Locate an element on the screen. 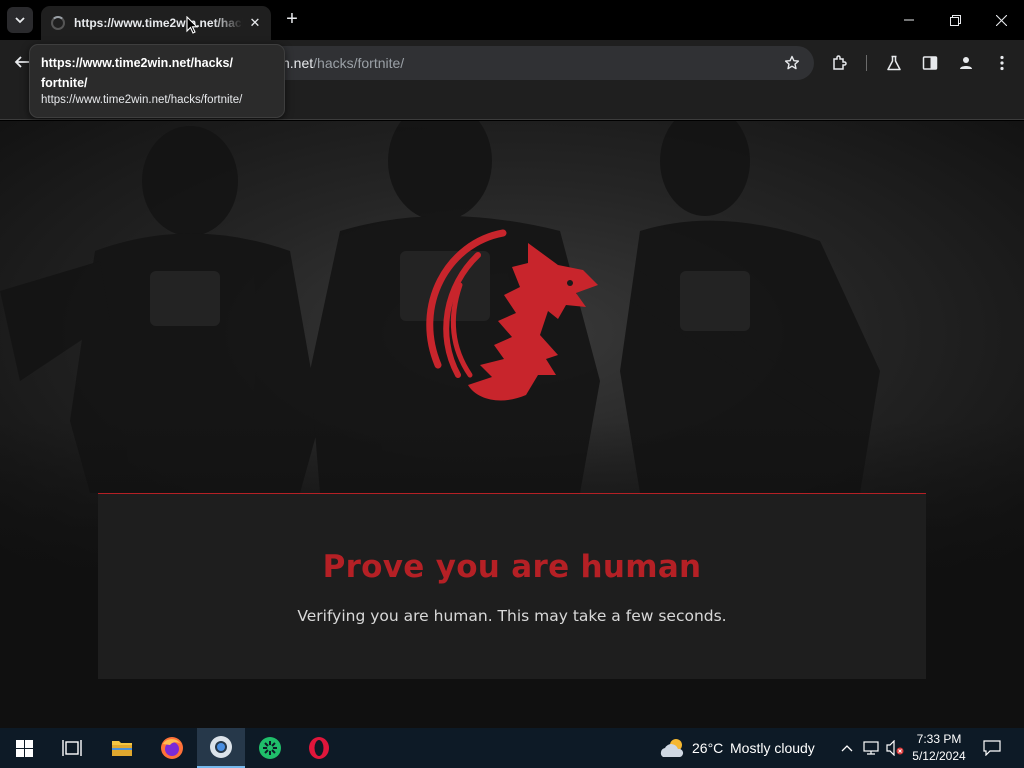  volume-button is located at coordinates (895, 748).